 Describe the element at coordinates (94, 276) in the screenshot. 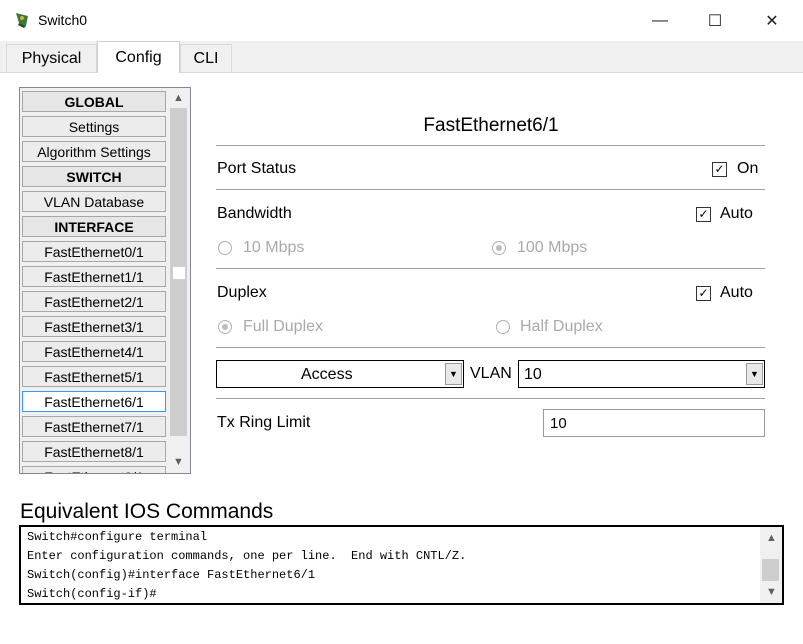

I see `sidebar-item-fastethernet1-1: FastEthernet1/1` at that location.